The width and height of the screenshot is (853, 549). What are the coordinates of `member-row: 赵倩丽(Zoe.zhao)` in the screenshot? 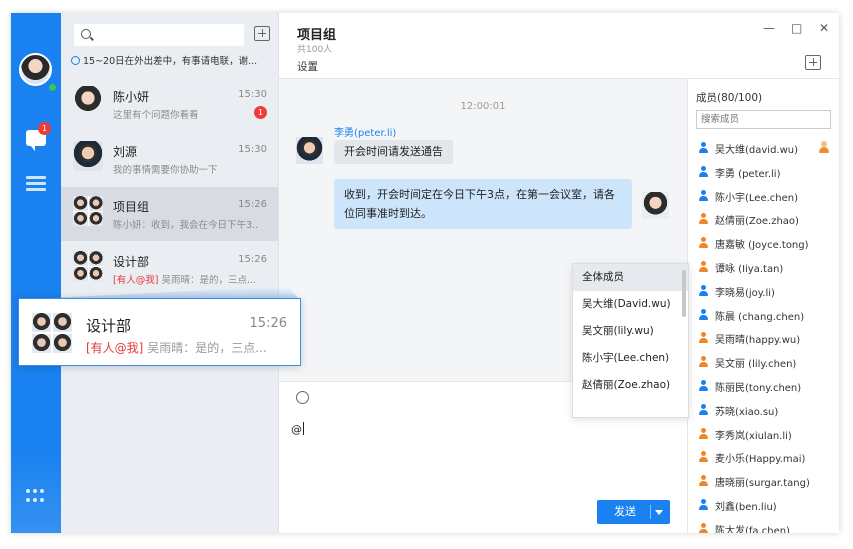 It's located at (766, 220).